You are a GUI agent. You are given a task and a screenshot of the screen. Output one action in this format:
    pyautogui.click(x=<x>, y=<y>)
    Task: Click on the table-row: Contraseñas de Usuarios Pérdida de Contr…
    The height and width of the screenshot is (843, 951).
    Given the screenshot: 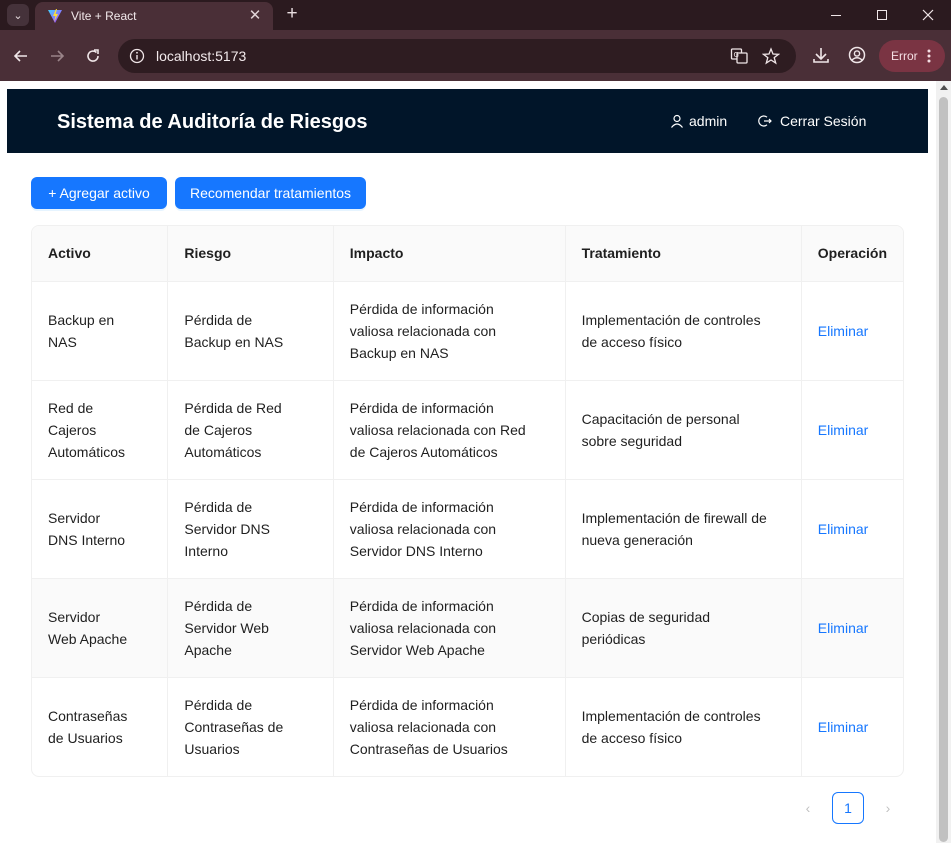 What is the action you would take?
    pyautogui.click(x=467, y=726)
    